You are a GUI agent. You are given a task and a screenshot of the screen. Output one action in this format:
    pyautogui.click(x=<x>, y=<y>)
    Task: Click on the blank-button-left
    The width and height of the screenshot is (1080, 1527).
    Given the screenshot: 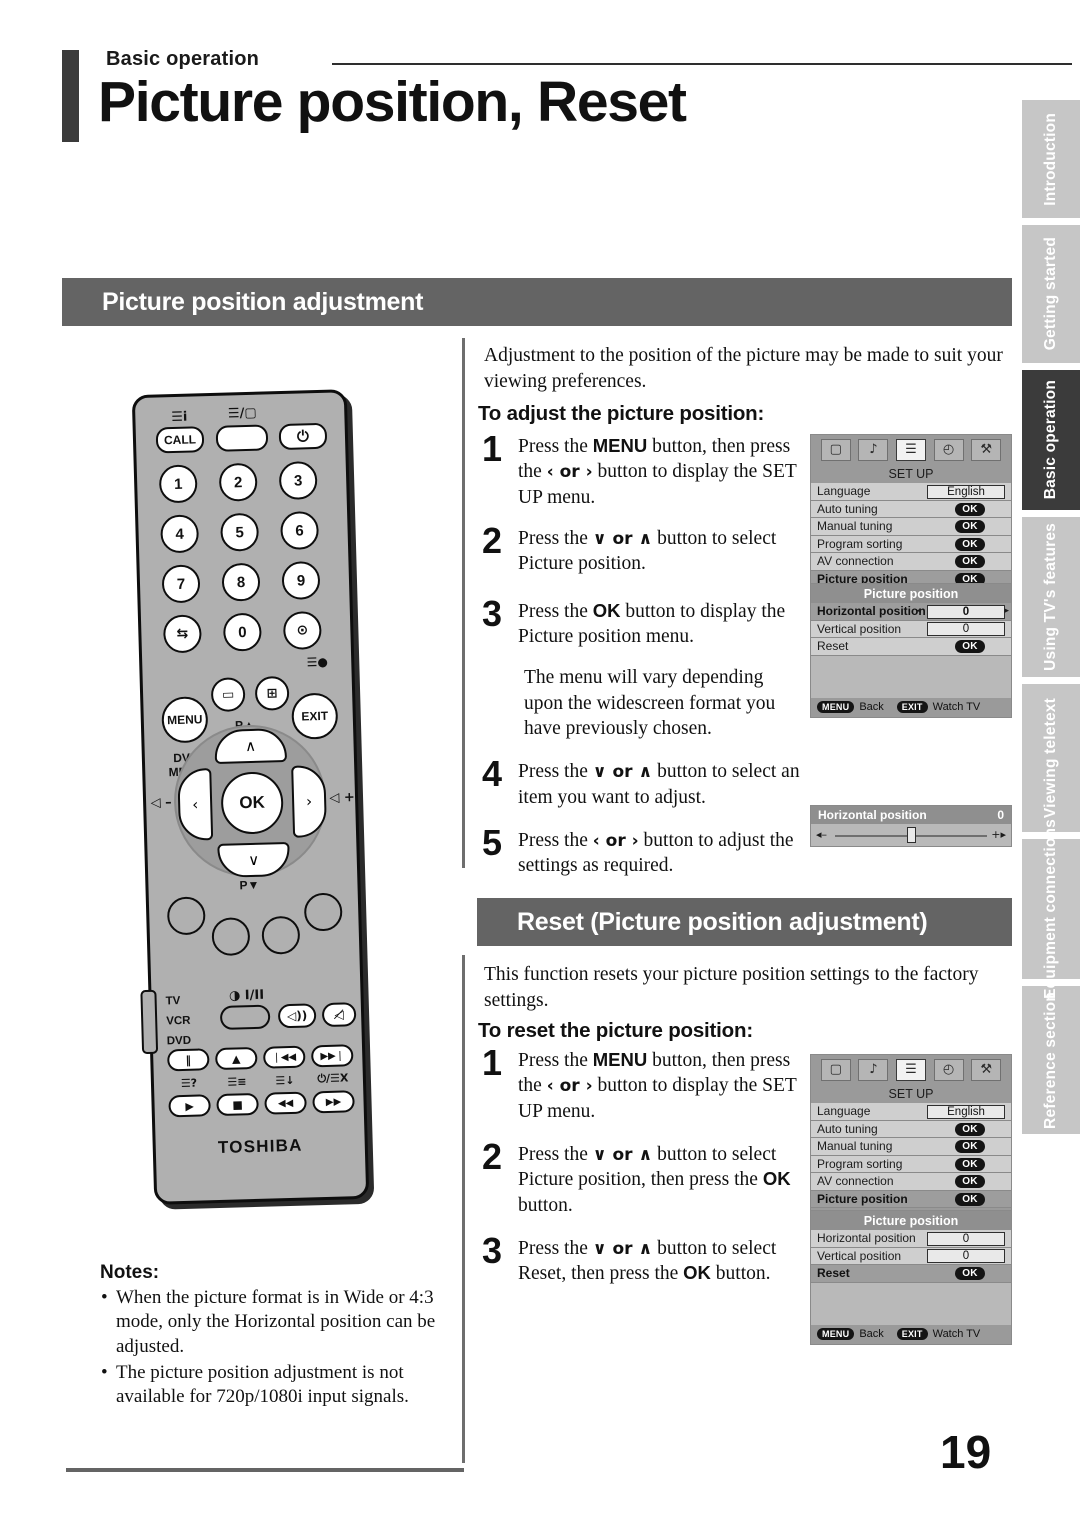 What is the action you would take?
    pyautogui.click(x=186, y=916)
    